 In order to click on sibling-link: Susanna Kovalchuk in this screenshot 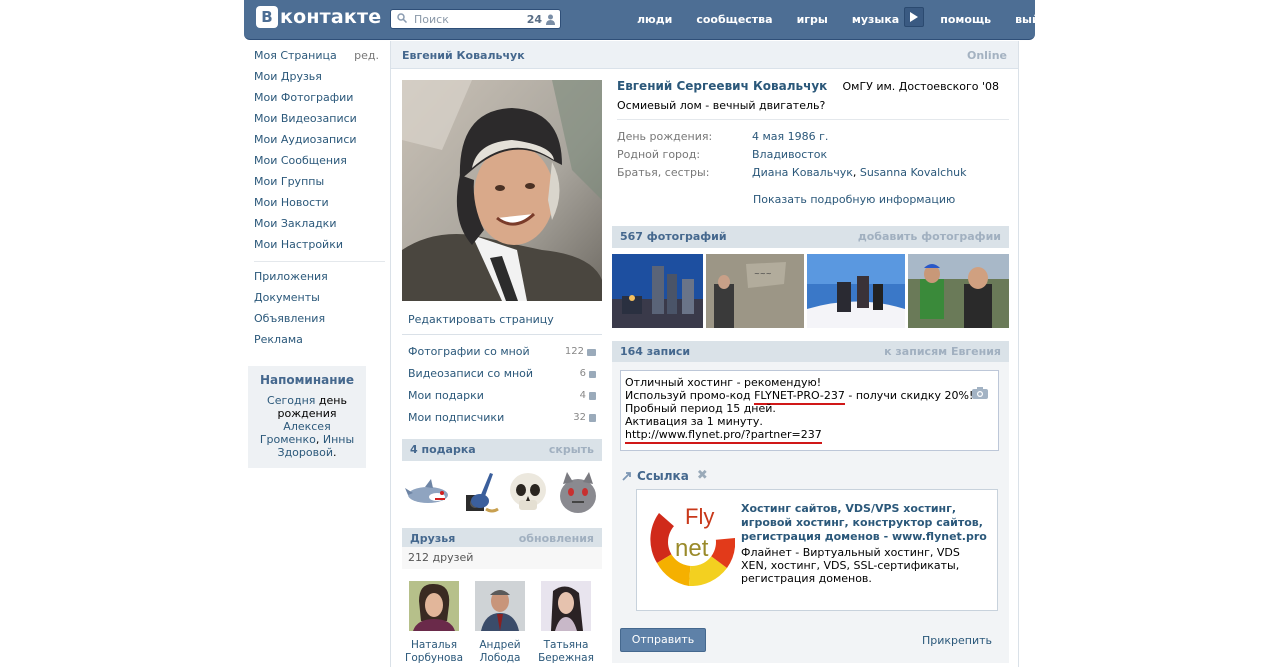, I will do `click(913, 172)`.